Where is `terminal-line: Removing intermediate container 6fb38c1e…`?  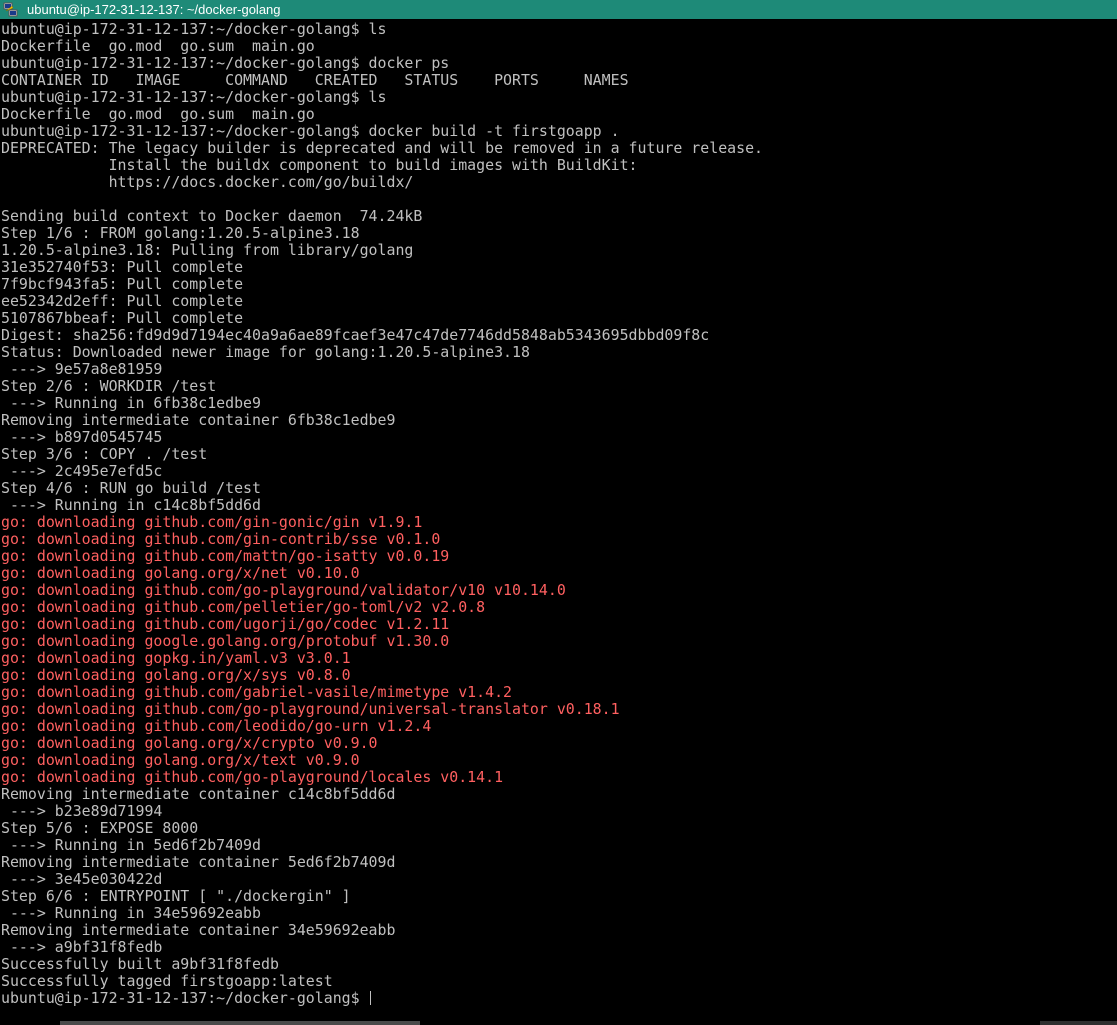
terminal-line: Removing intermediate container 6fb38c1e… is located at coordinates (198, 420).